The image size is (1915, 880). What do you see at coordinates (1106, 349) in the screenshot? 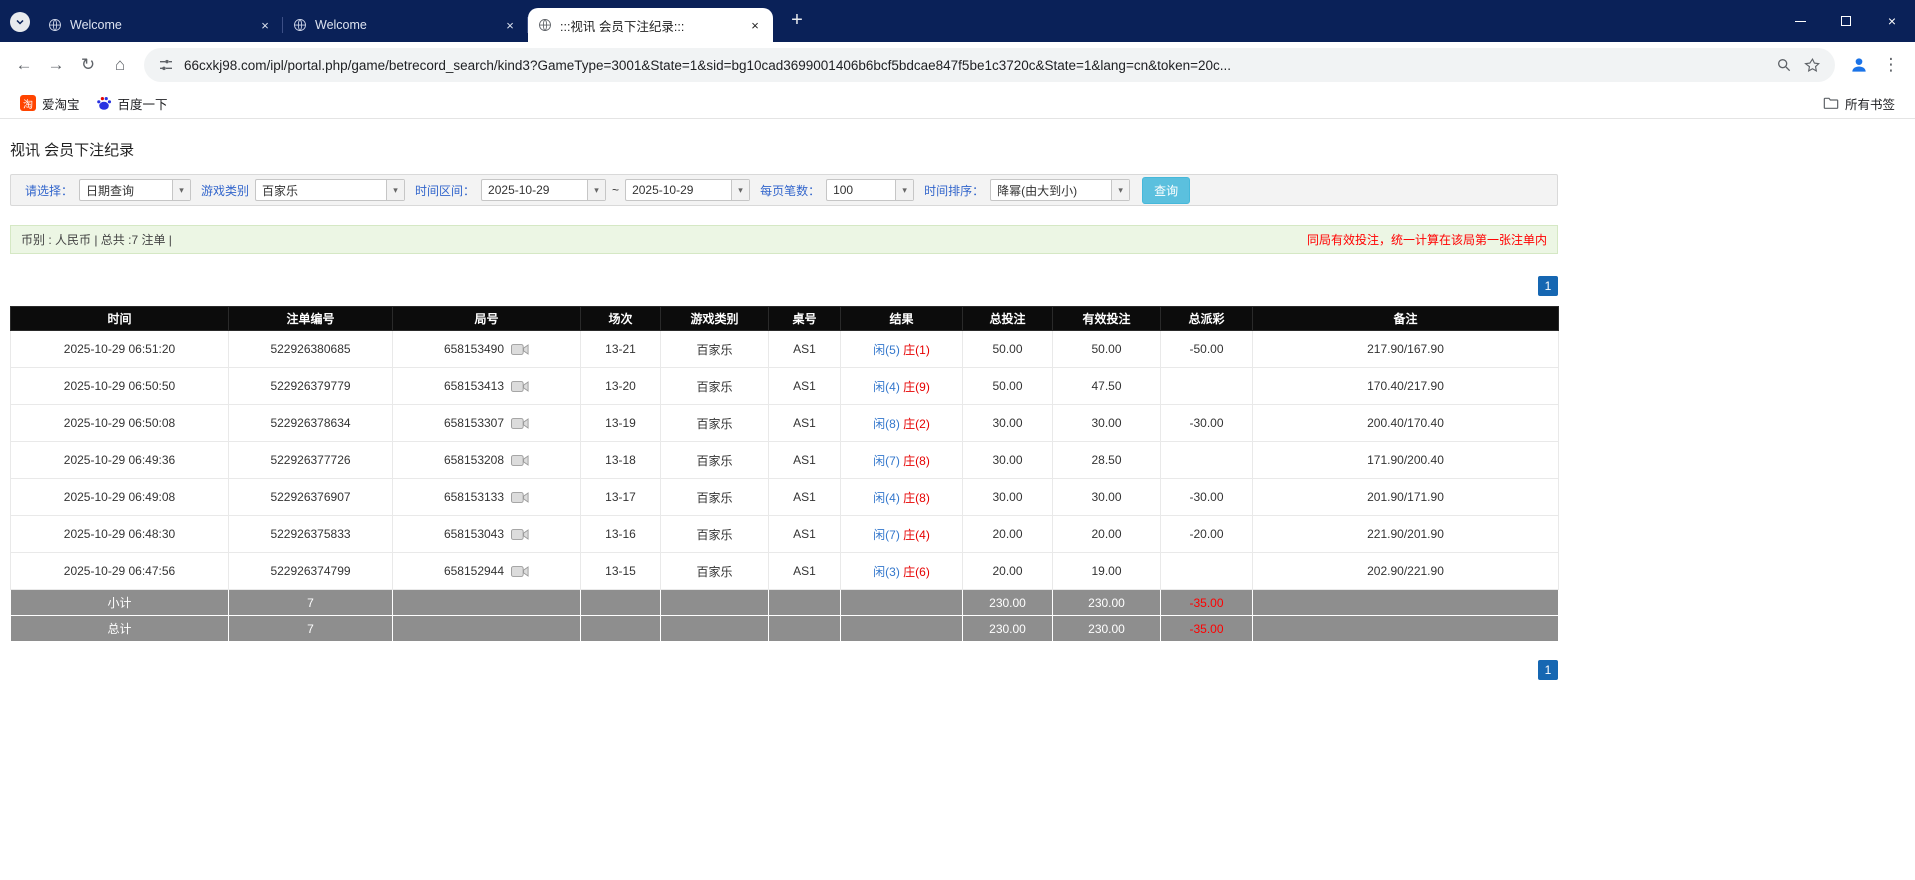
I see `cell-valid-bet: 50.00` at bounding box center [1106, 349].